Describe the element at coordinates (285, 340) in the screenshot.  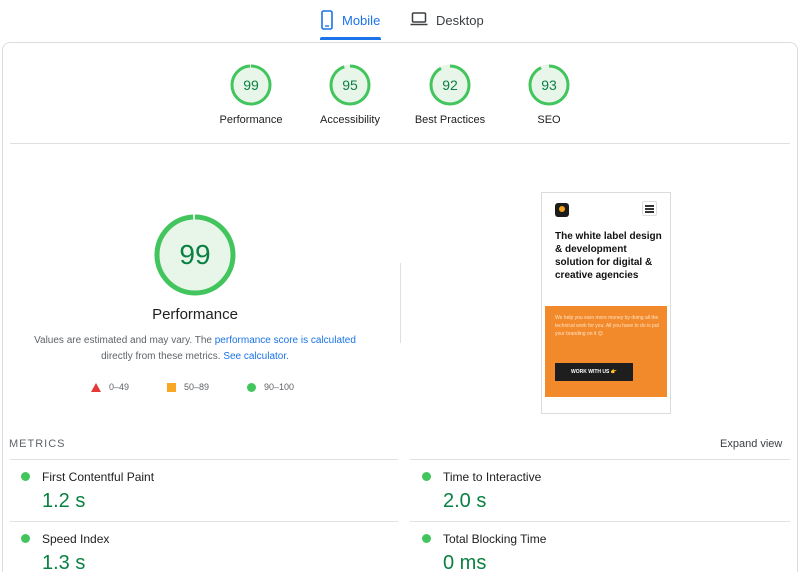
I see `score-calculated-link: performance score is calculated` at that location.